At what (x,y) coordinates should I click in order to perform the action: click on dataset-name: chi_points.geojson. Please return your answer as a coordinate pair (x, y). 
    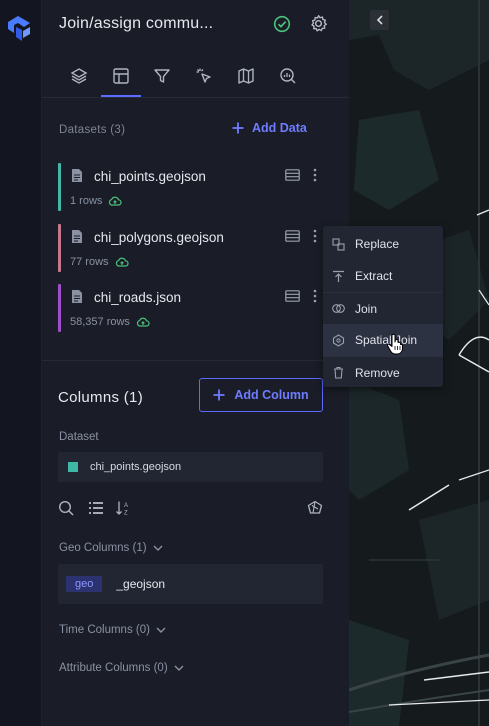
    Looking at the image, I should click on (150, 176).